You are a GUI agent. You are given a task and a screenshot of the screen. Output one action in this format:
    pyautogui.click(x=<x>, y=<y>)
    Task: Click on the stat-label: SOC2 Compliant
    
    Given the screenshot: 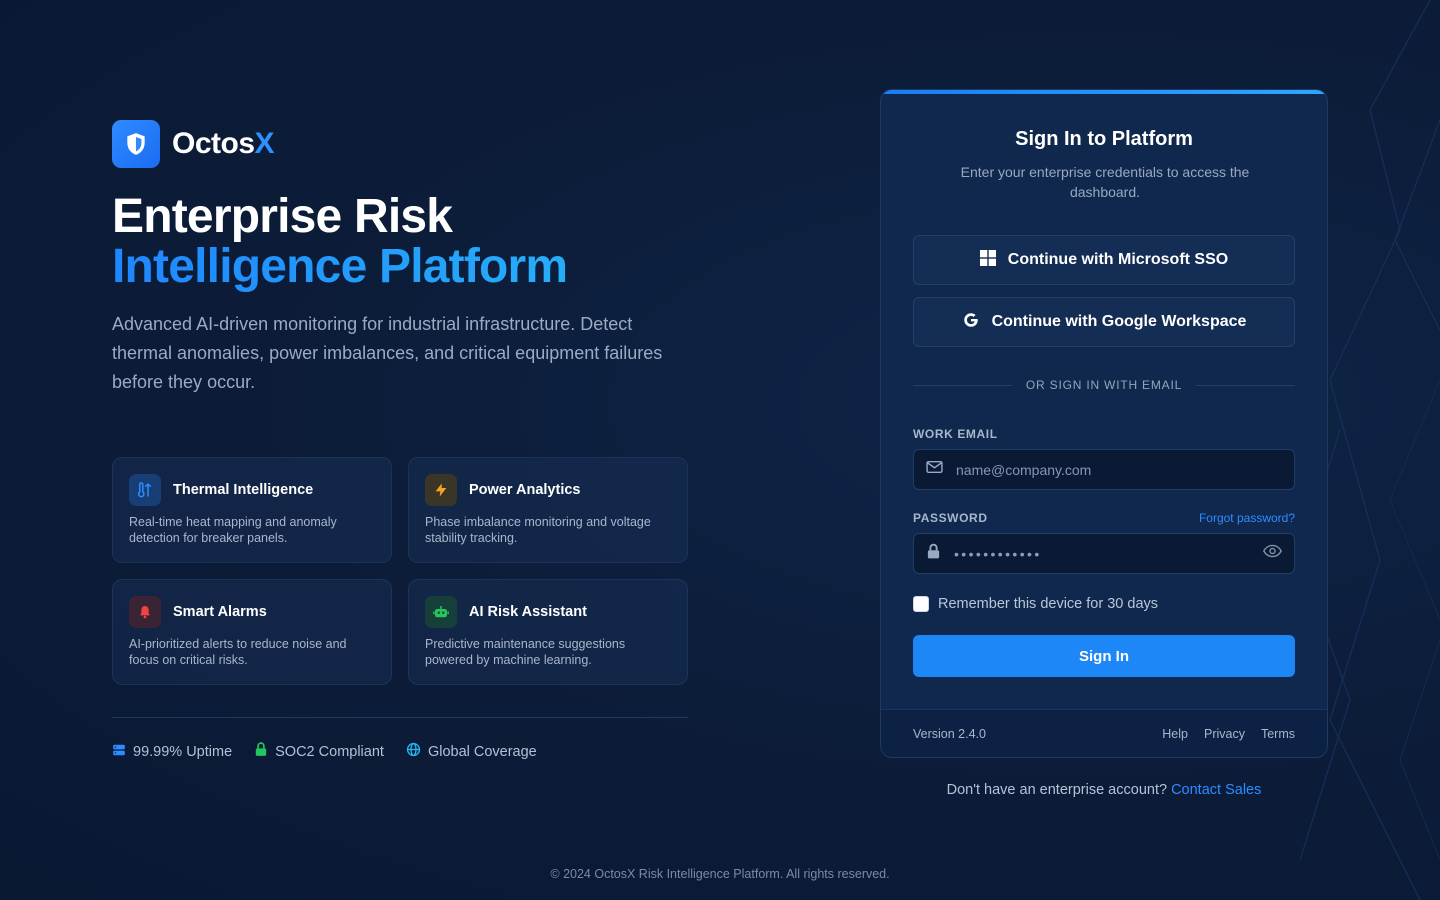 What is the action you would take?
    pyautogui.click(x=329, y=751)
    